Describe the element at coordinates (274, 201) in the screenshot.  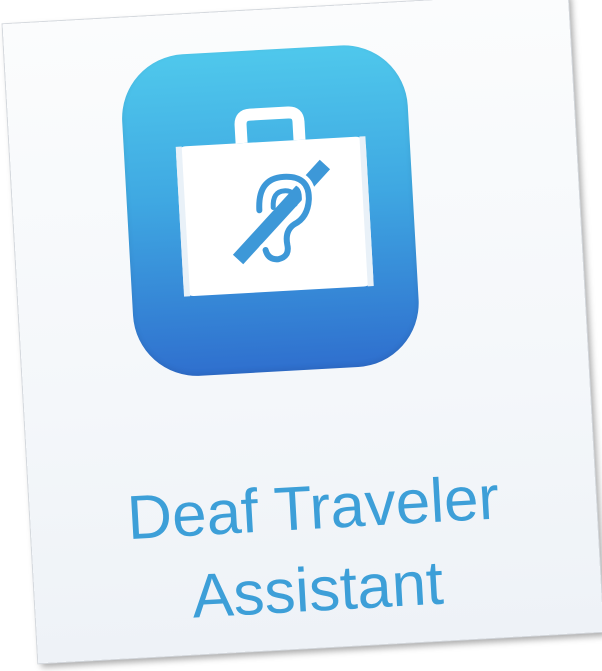
I see `suitcase-deaf-symbol-icon` at that location.